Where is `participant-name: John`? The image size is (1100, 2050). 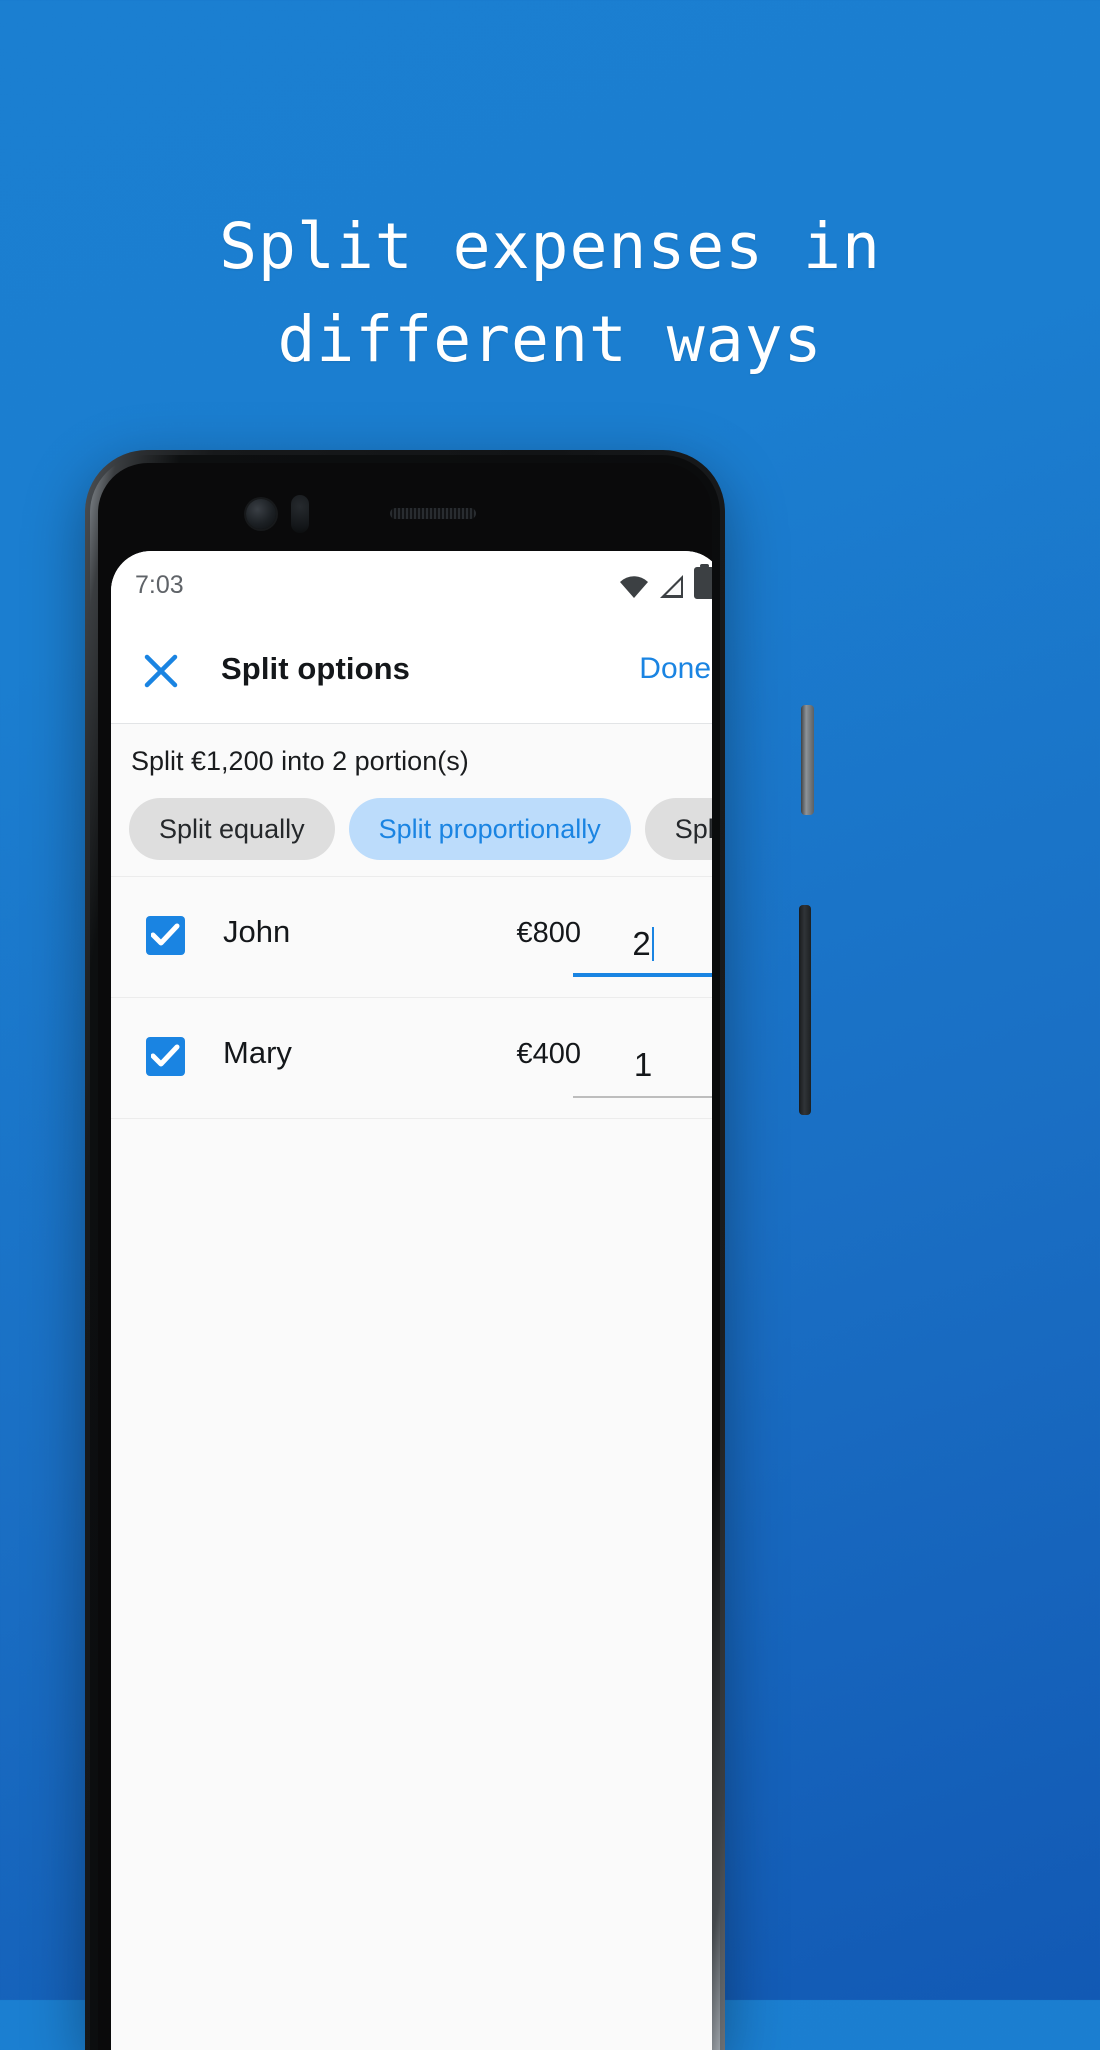
participant-name: John is located at coordinates (257, 931).